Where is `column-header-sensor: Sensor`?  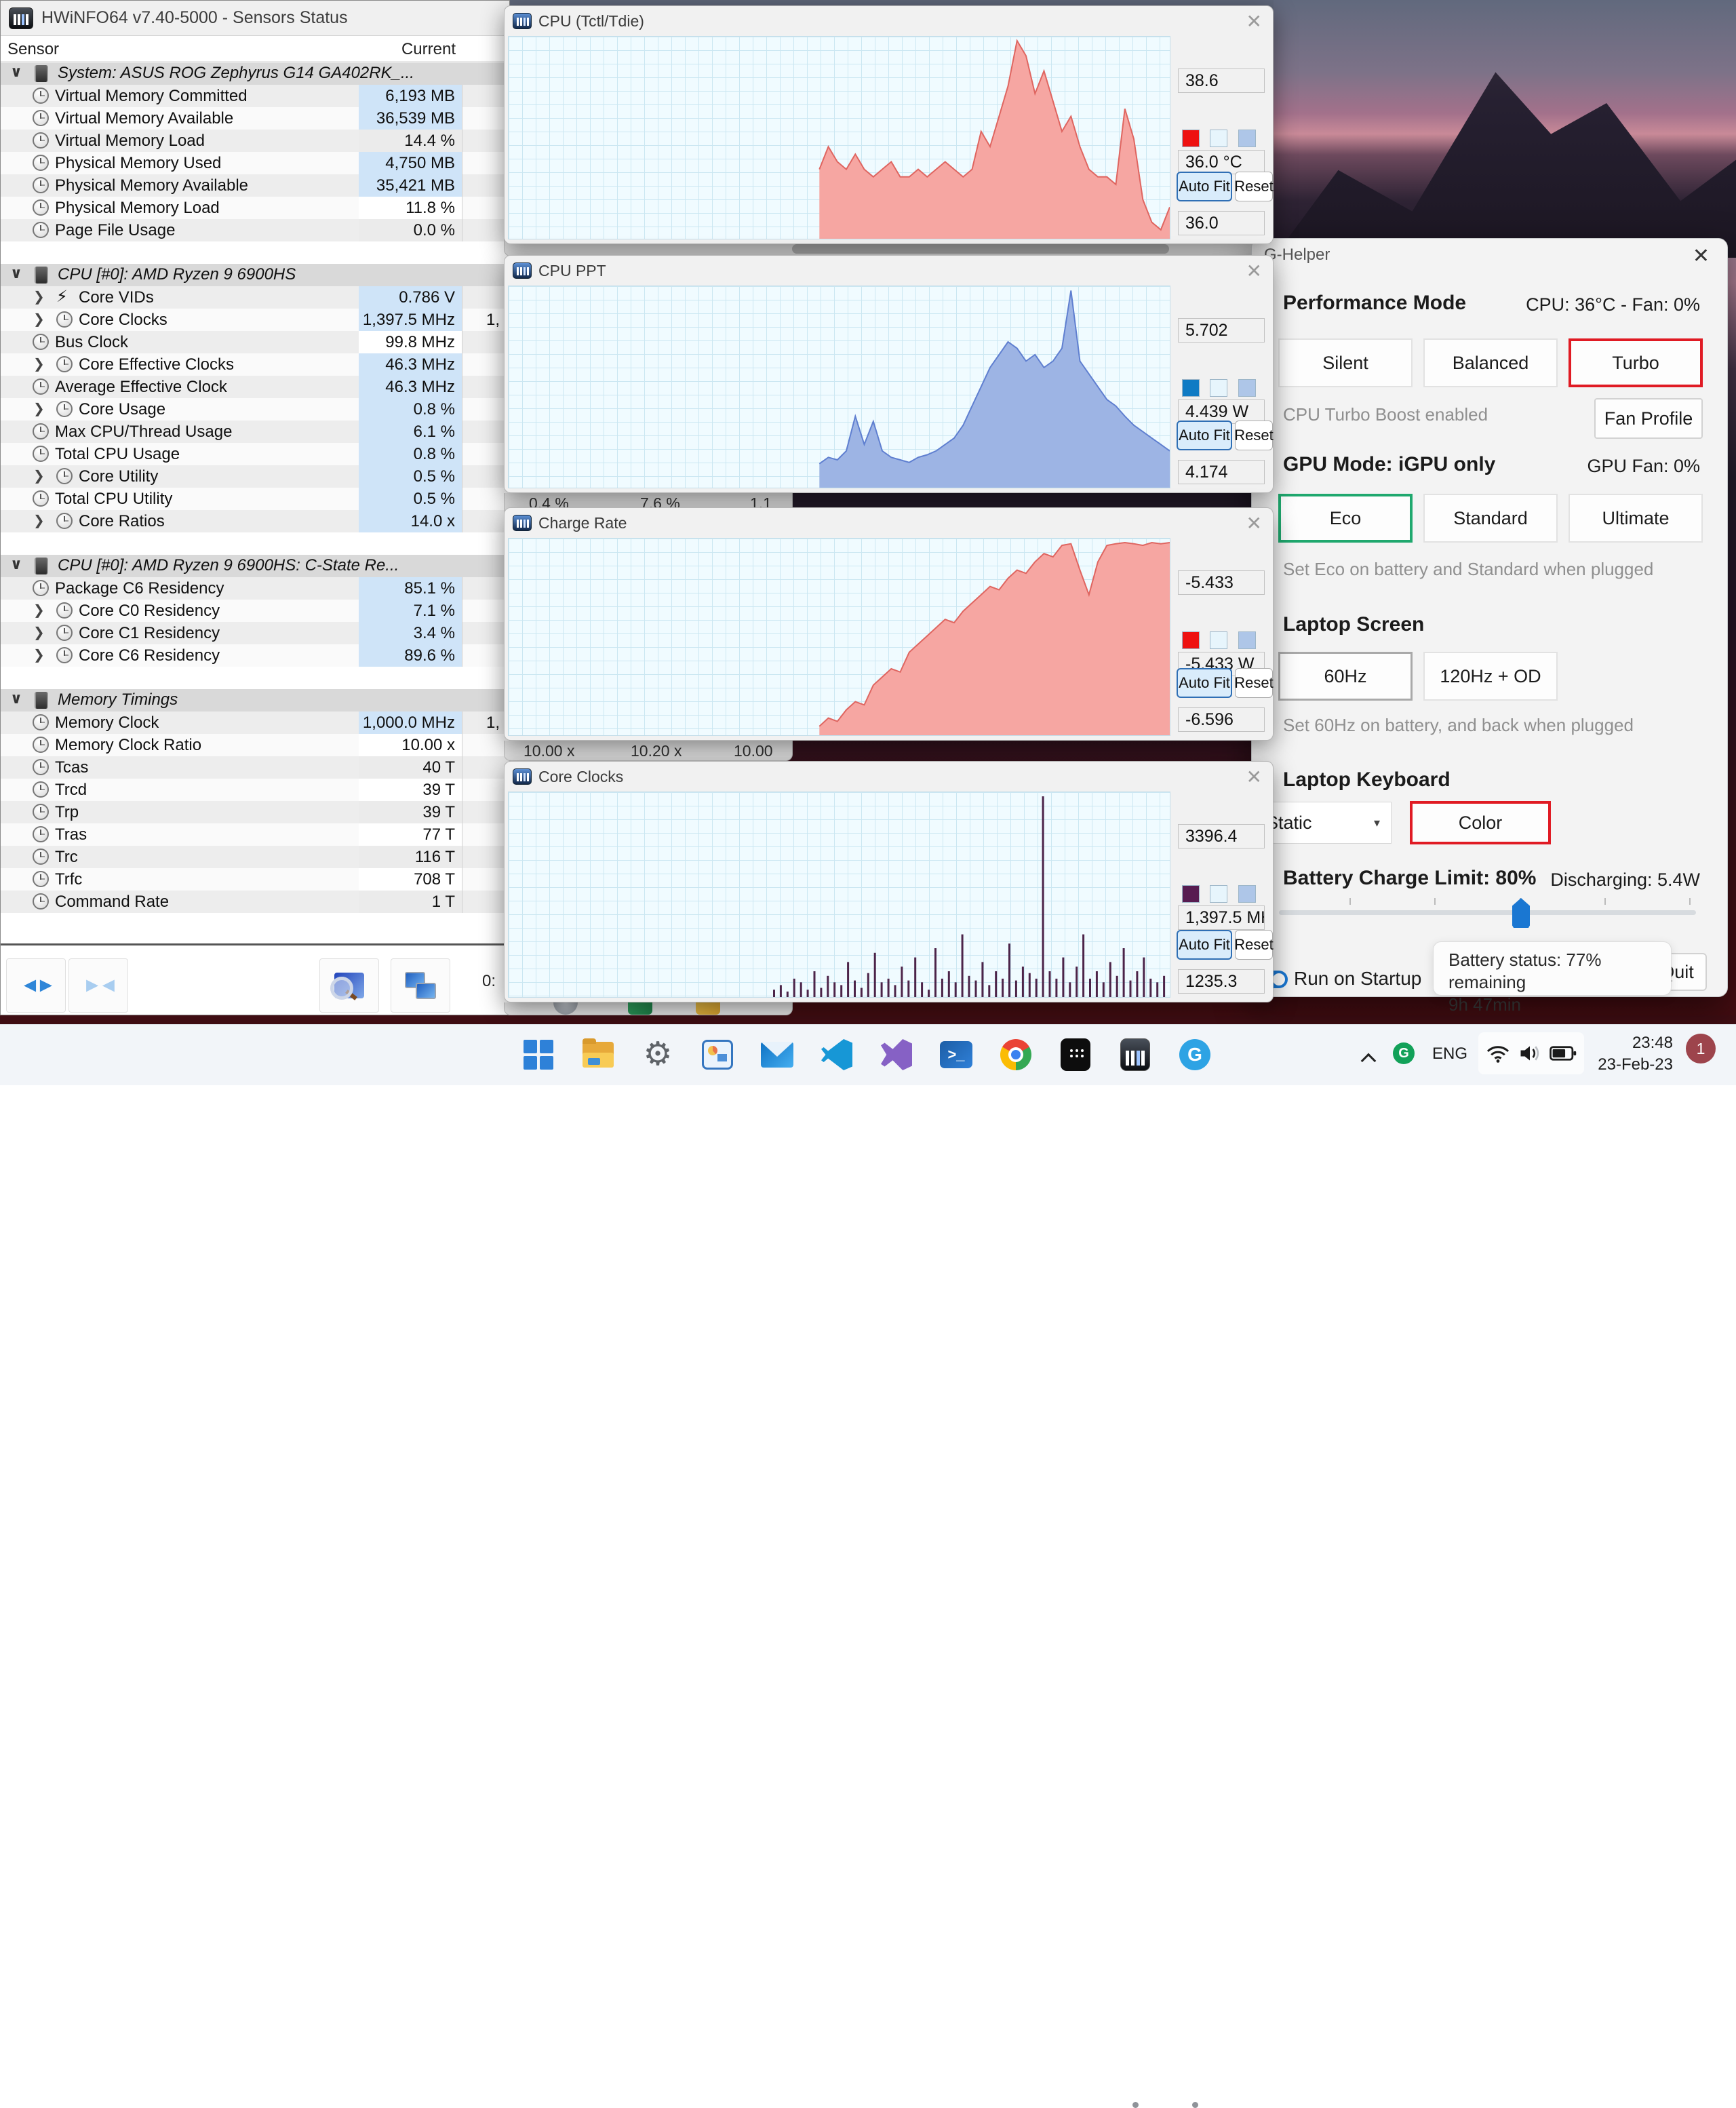 column-header-sensor: Sensor is located at coordinates (33, 50).